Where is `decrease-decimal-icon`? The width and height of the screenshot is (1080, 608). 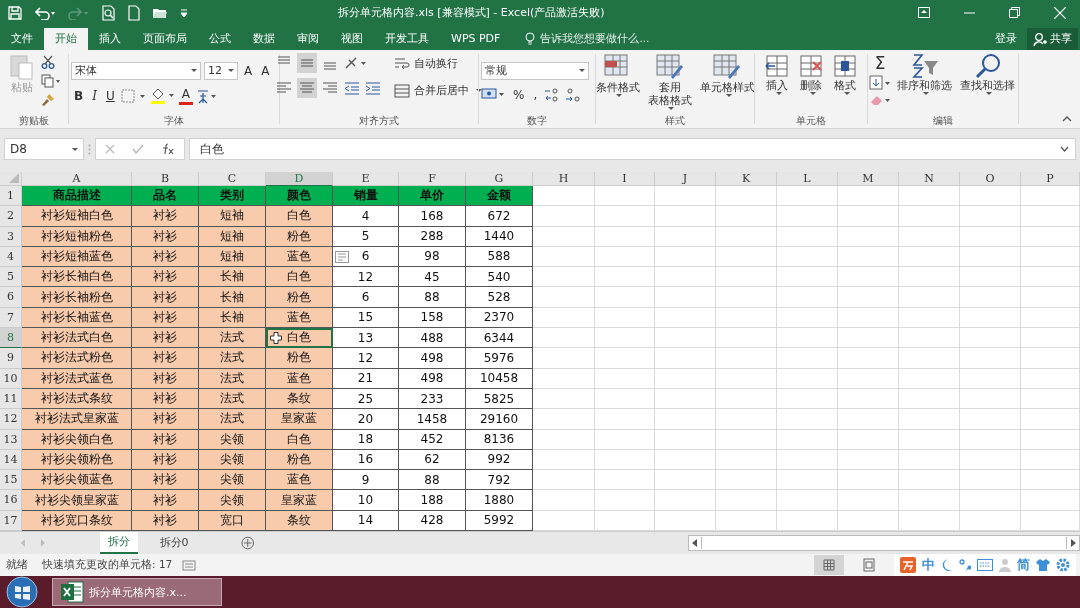
decrease-decimal-icon is located at coordinates (573, 94).